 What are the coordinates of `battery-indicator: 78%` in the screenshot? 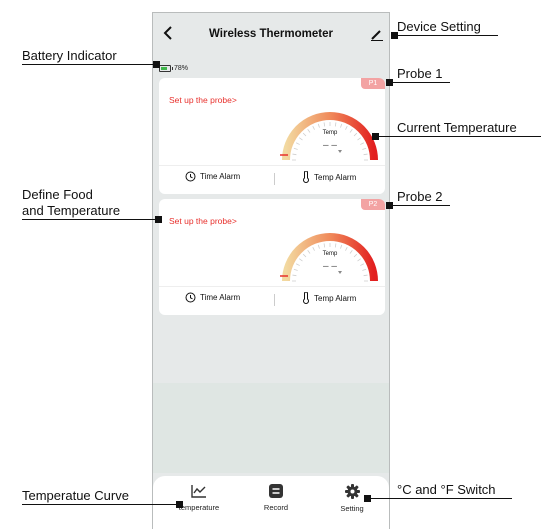 It's located at (173, 68).